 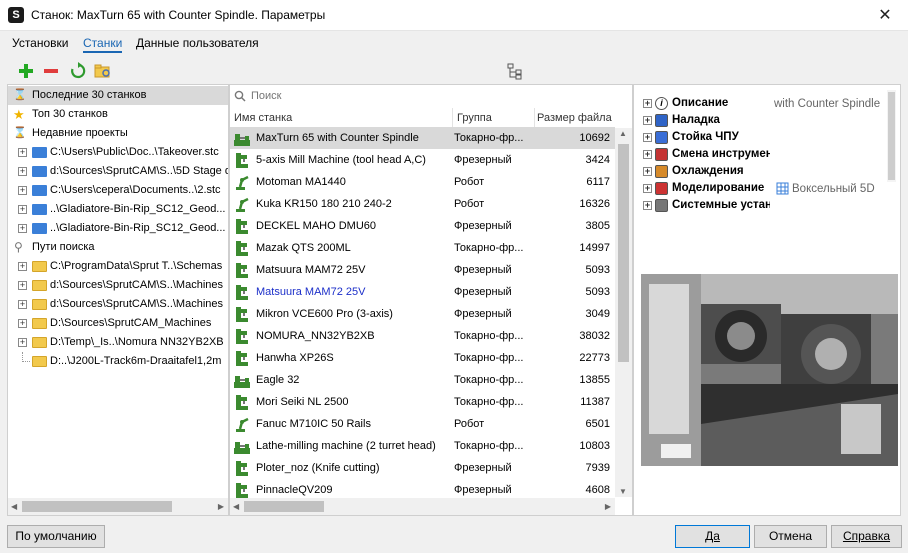 What do you see at coordinates (623, 253) in the screenshot?
I see `machines-scroll-thumb` at bounding box center [623, 253].